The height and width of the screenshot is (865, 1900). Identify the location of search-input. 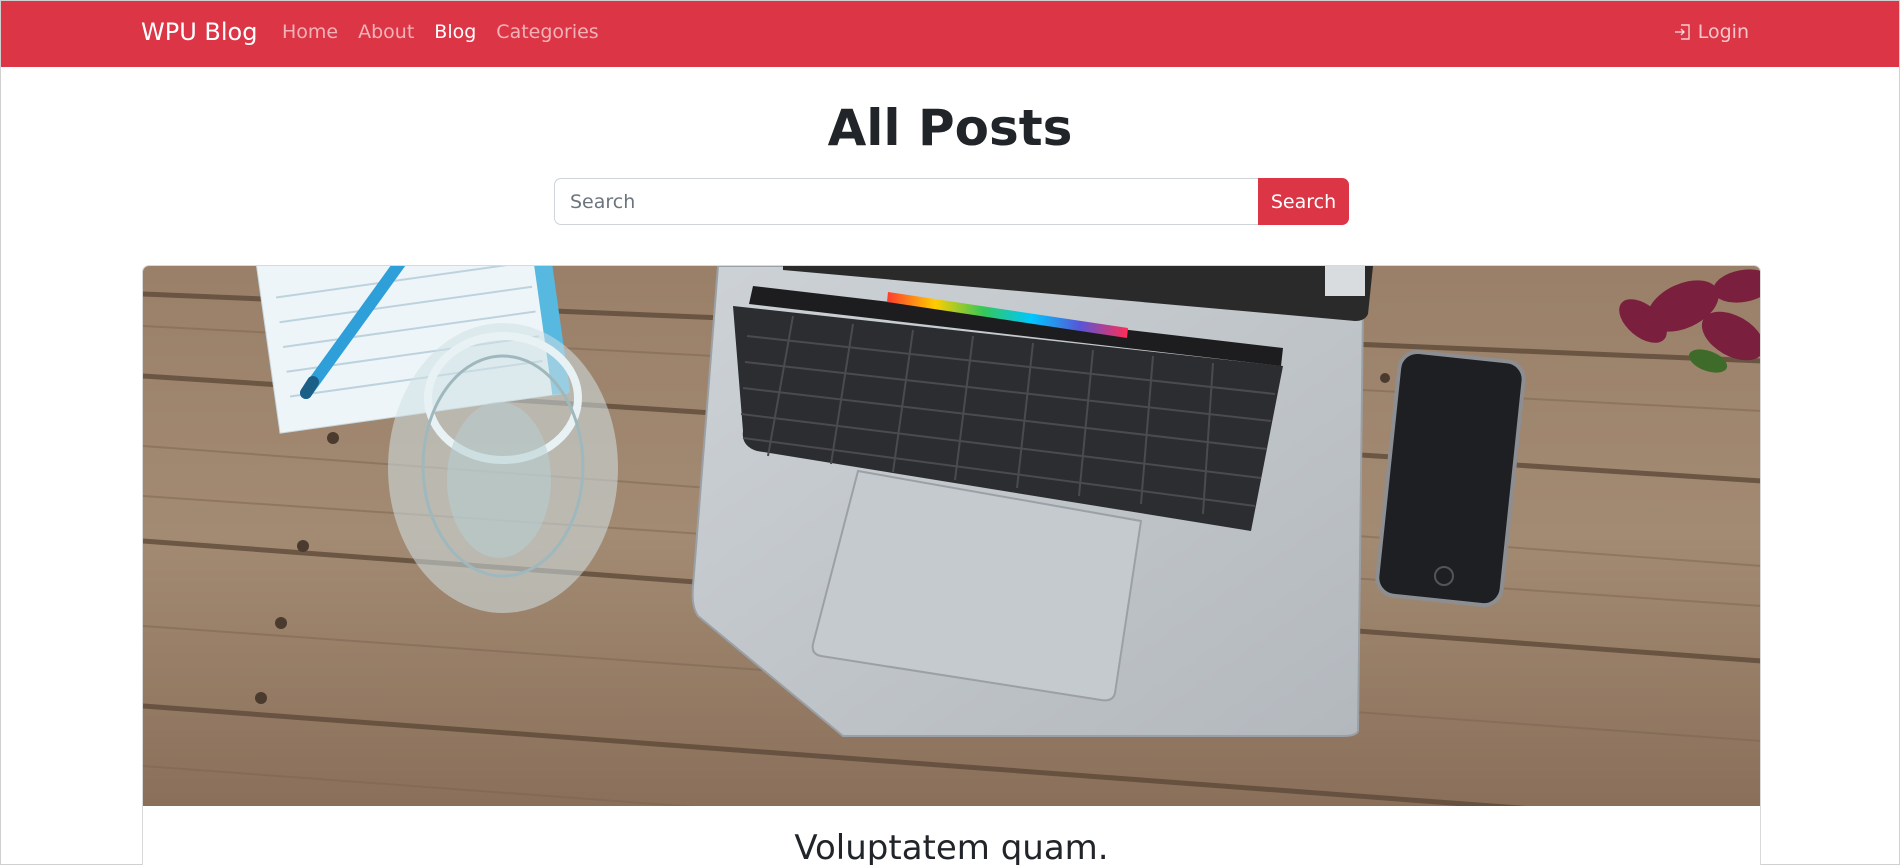
(906, 201).